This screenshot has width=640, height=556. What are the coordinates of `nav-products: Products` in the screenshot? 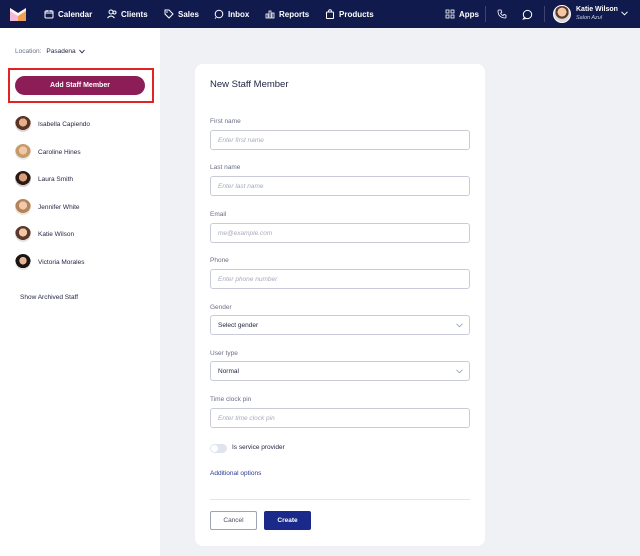 It's located at (349, 14).